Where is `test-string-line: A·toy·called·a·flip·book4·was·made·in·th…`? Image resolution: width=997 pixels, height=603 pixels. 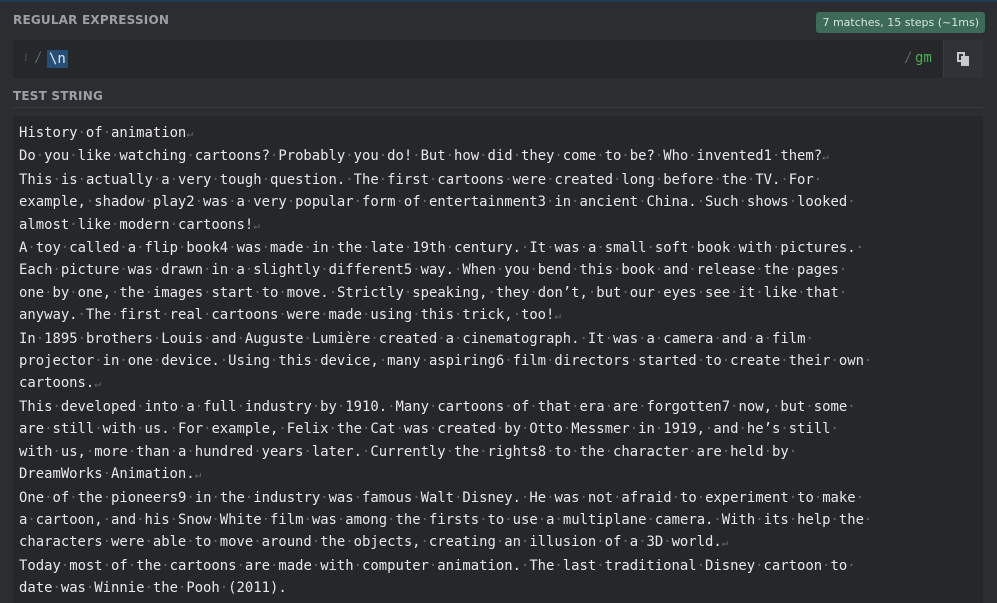
test-string-line: A·toy·called·a·flip·book4·was·made·in·th… is located at coordinates (442, 248).